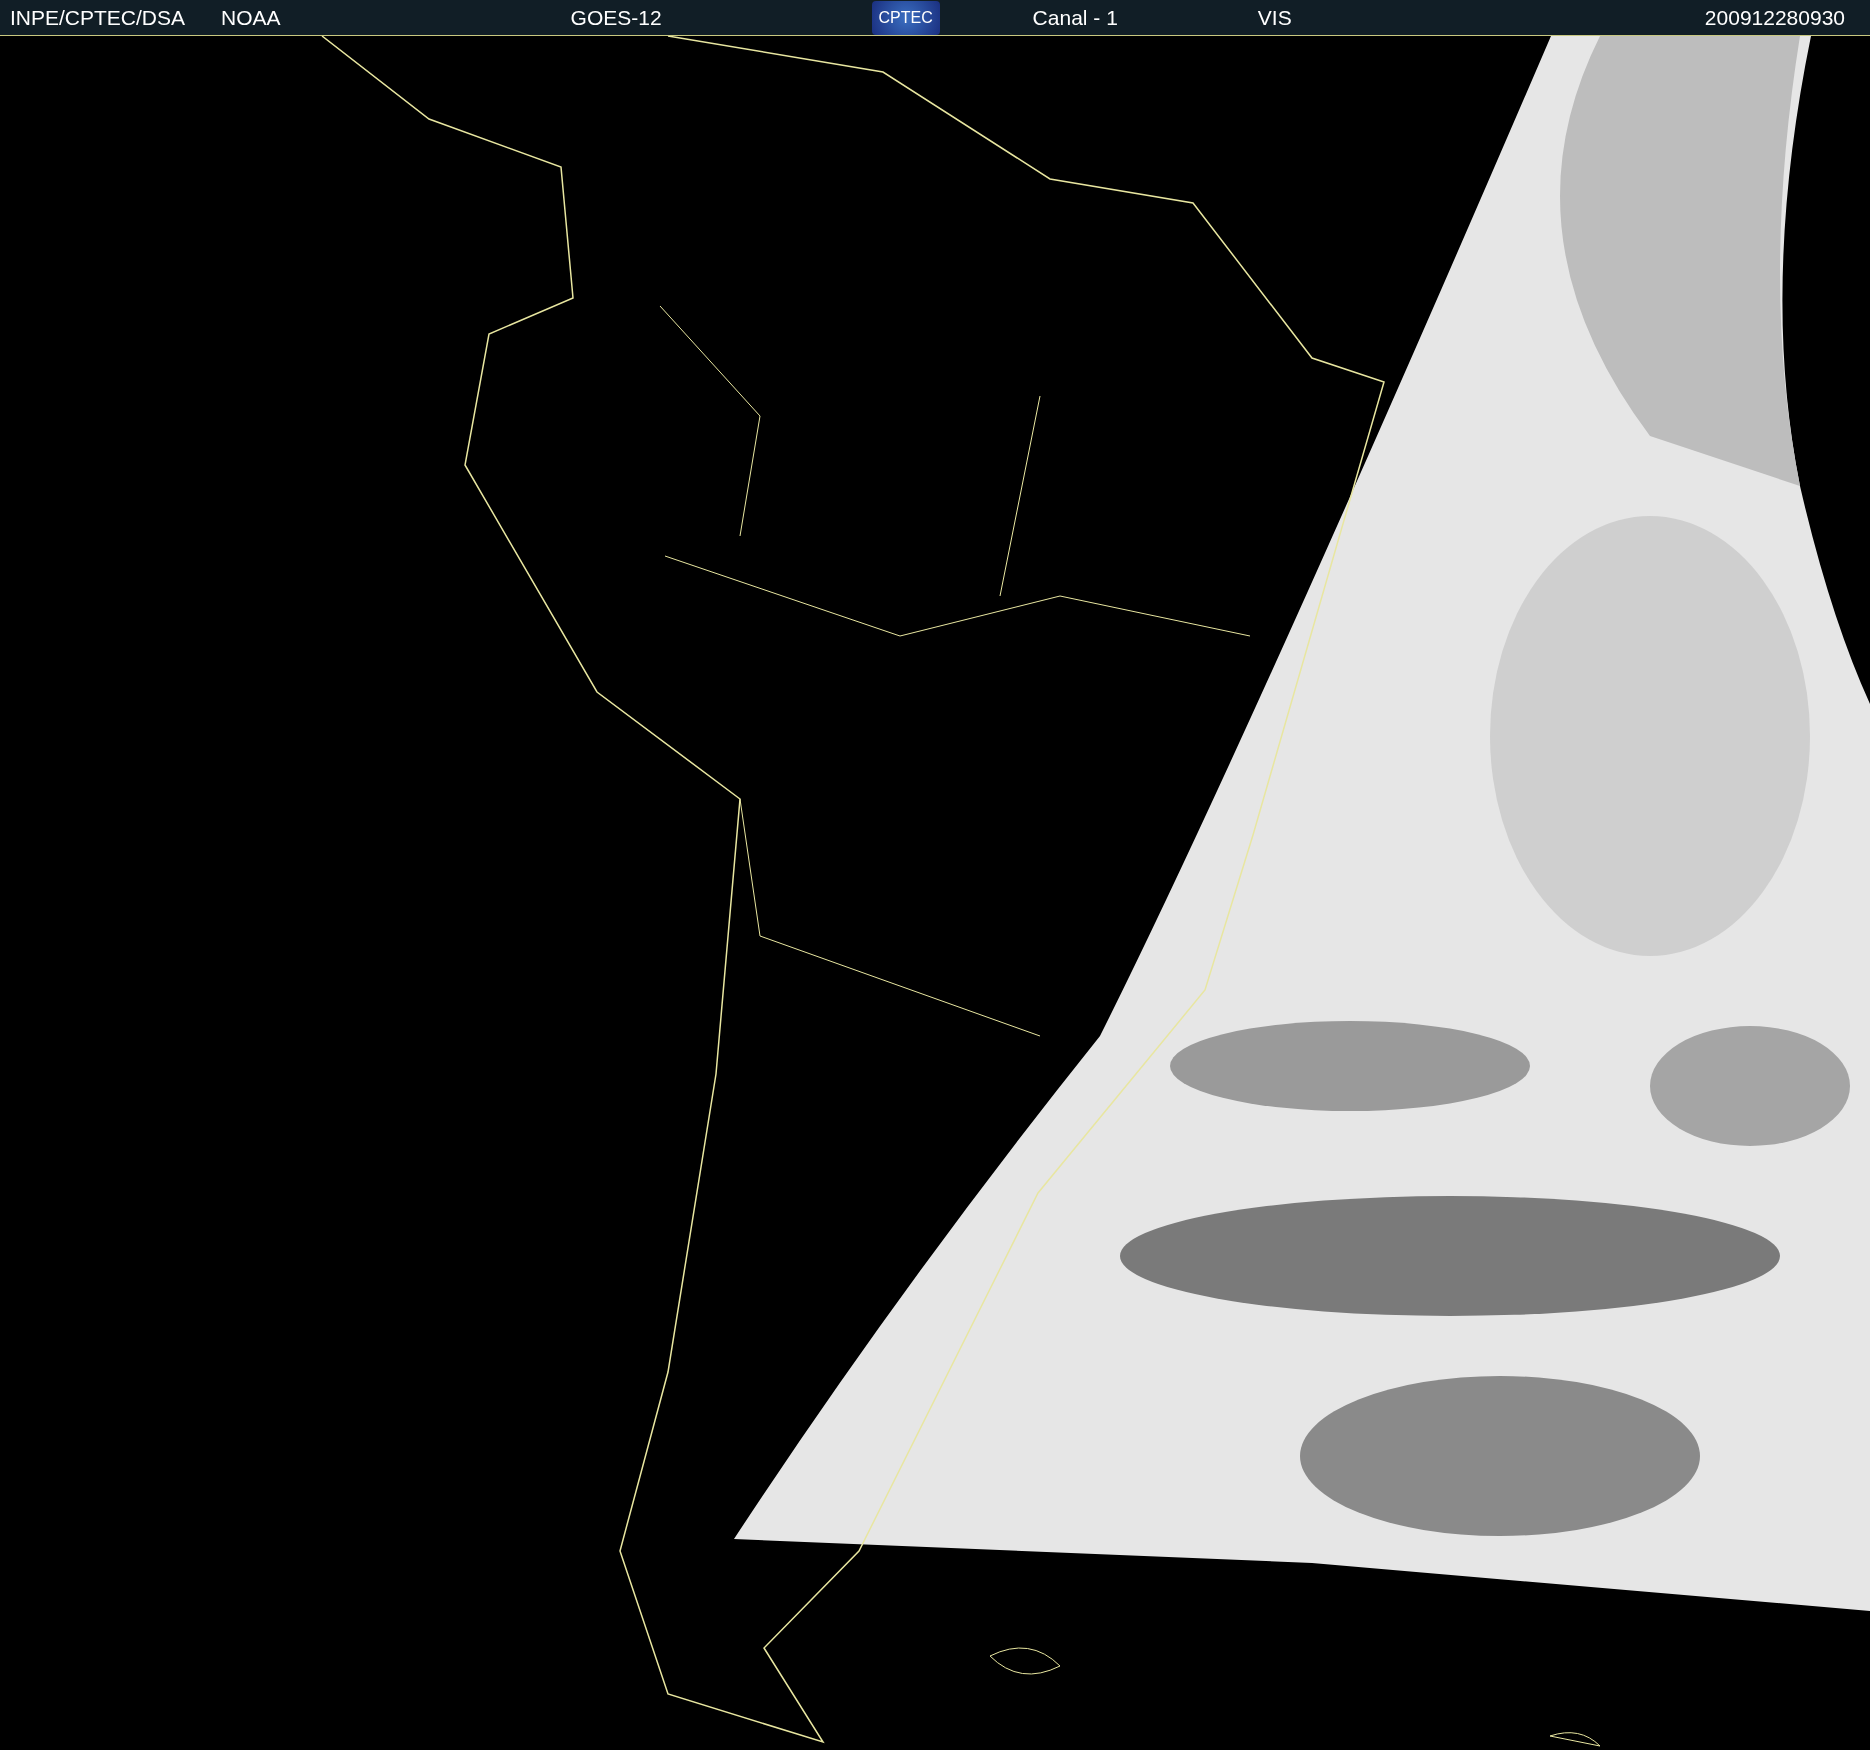 The width and height of the screenshot is (1870, 1750). What do you see at coordinates (1075, 17) in the screenshot?
I see `channel-label: Canal - 1` at bounding box center [1075, 17].